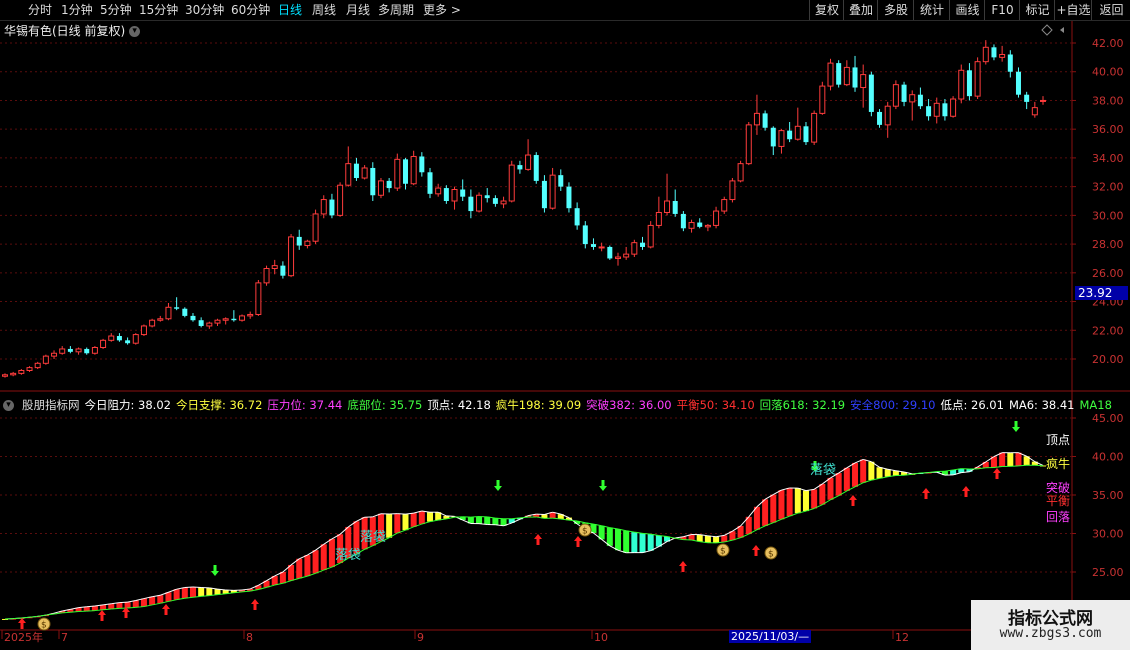 The height and width of the screenshot is (650, 1130). What do you see at coordinates (826, 10) in the screenshot?
I see `toolbar-right-0: 复权` at bounding box center [826, 10].